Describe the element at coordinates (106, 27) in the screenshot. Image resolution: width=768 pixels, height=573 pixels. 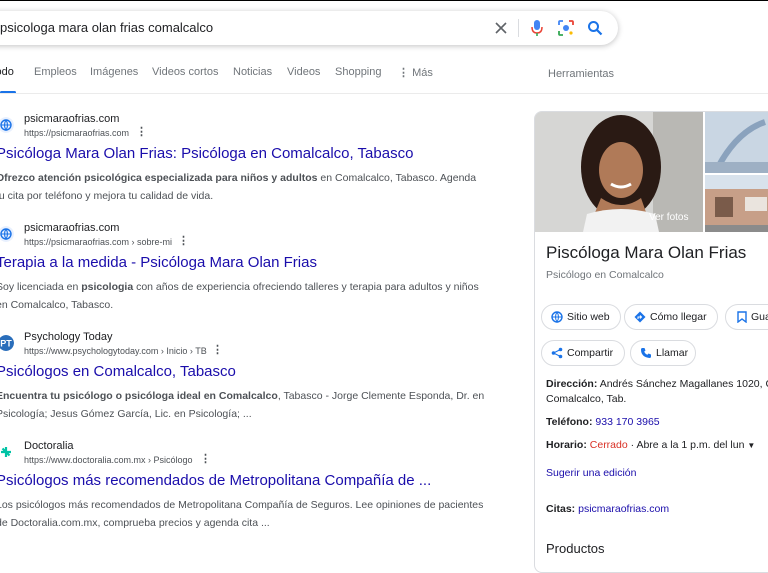
I see `search-input: psicologa mara olan frias comalcalco` at that location.